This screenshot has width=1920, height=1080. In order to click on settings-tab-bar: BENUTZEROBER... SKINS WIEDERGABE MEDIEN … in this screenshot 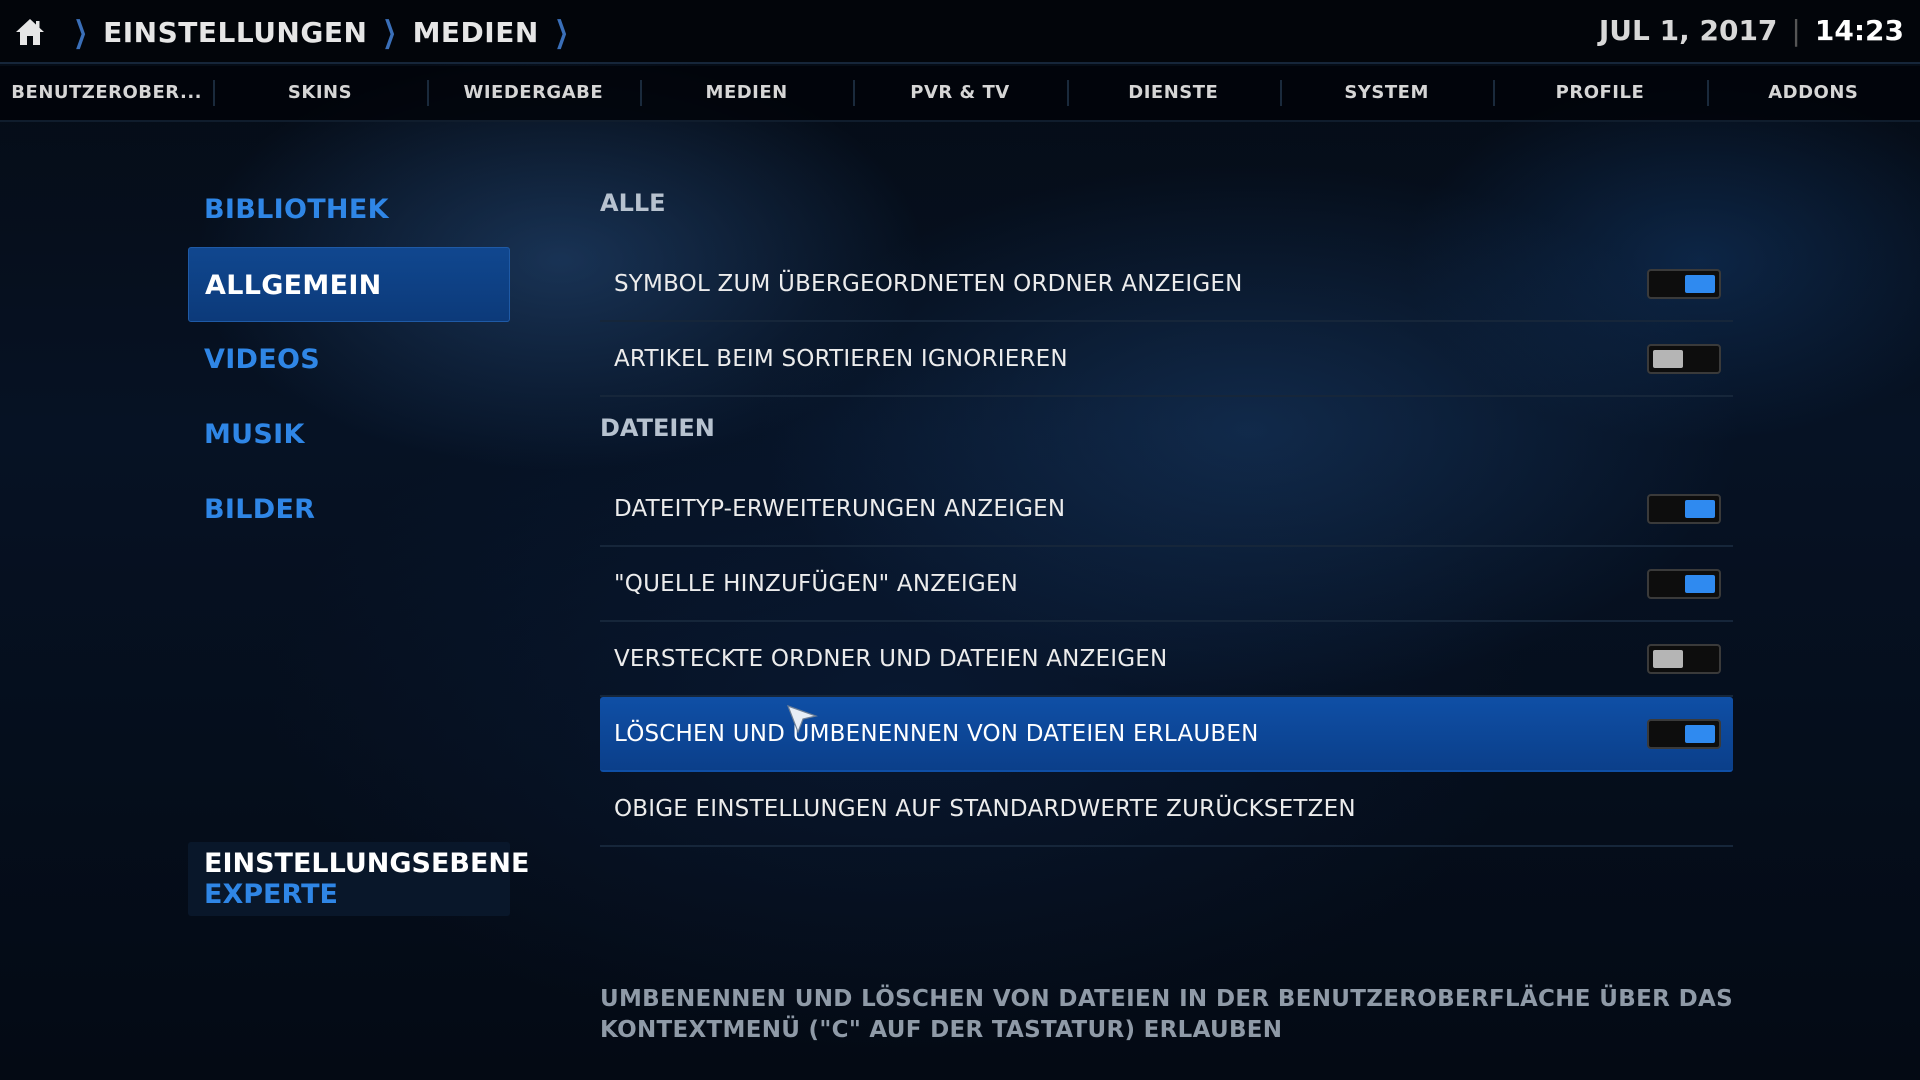, I will do `click(960, 94)`.